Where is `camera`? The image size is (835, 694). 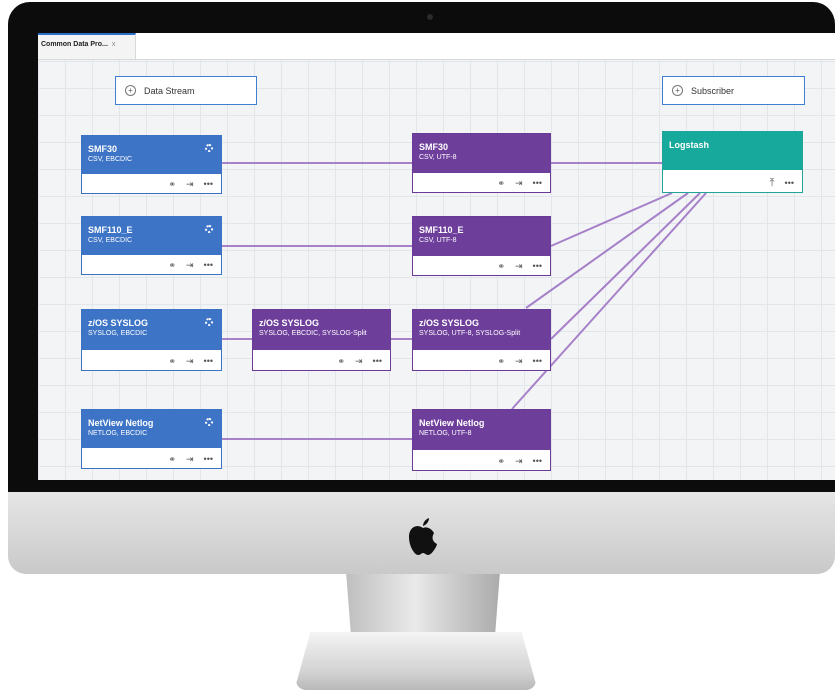 camera is located at coordinates (430, 17).